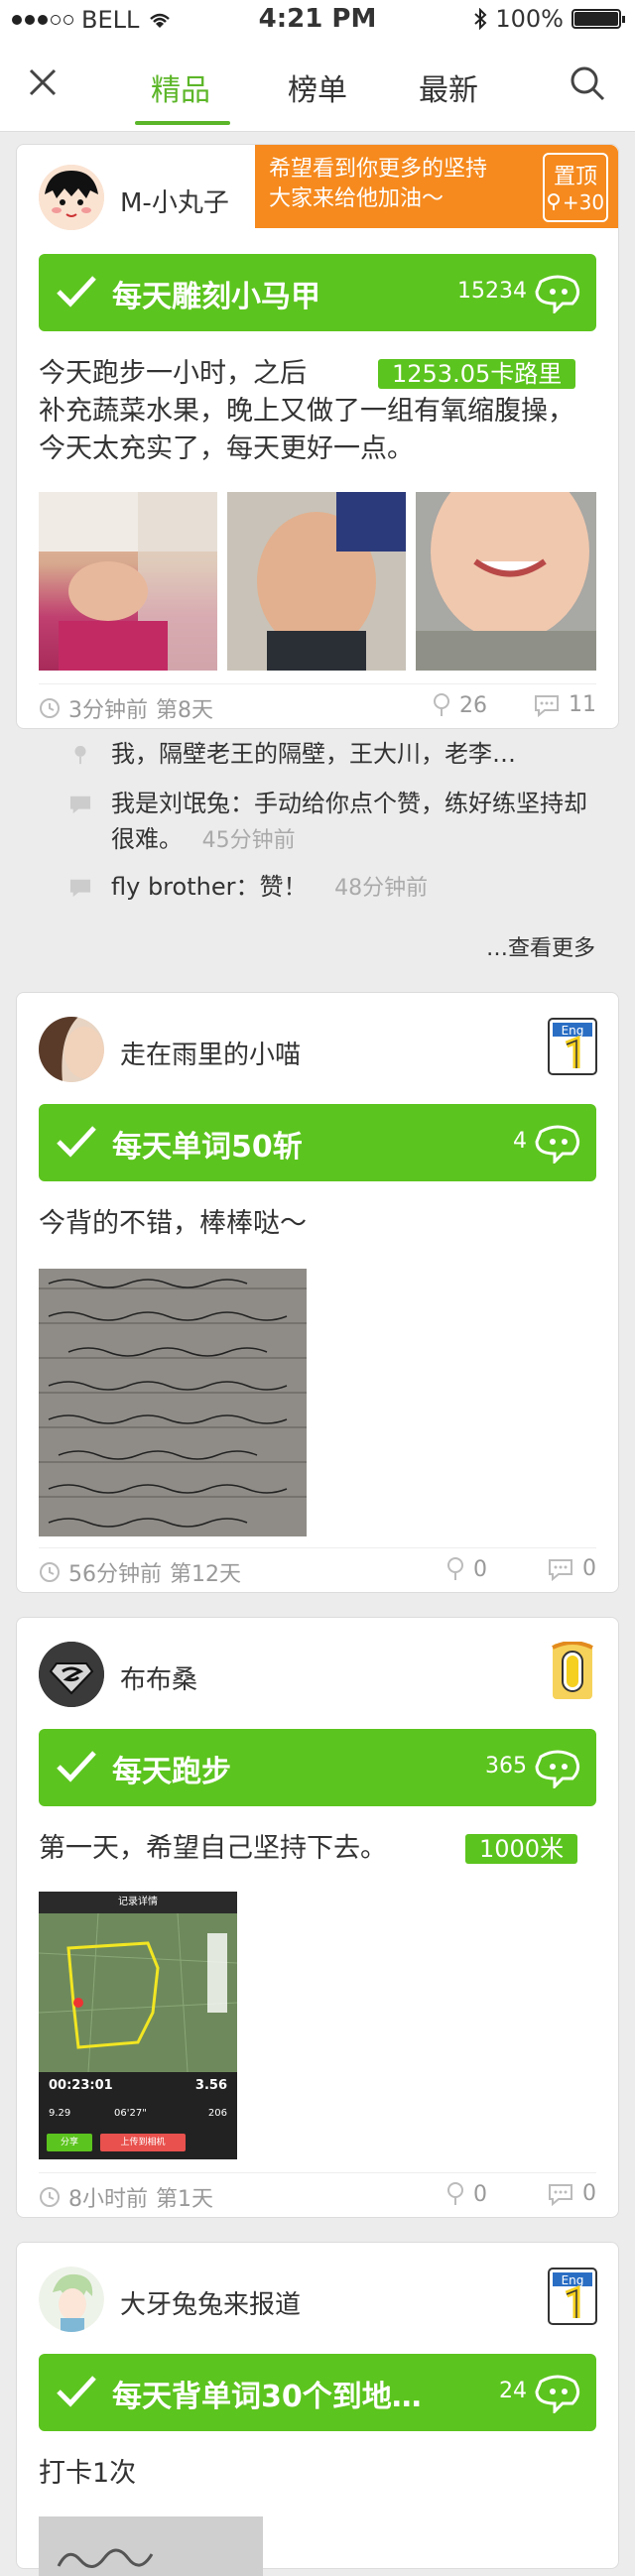 This screenshot has height=2576, width=635. Describe the element at coordinates (283, 887) in the screenshot. I see `comment-text: 赞！` at that location.